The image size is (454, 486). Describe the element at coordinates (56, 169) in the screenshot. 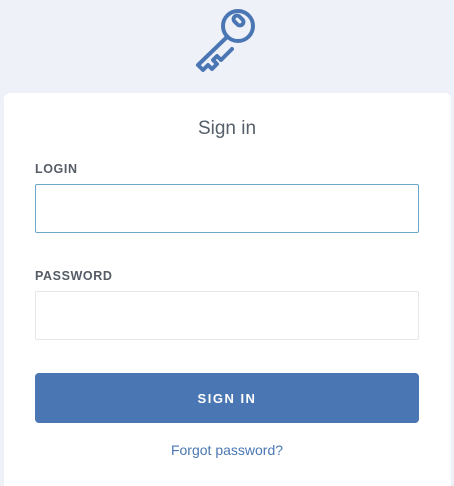

I see `login-label: LOGIN` at that location.